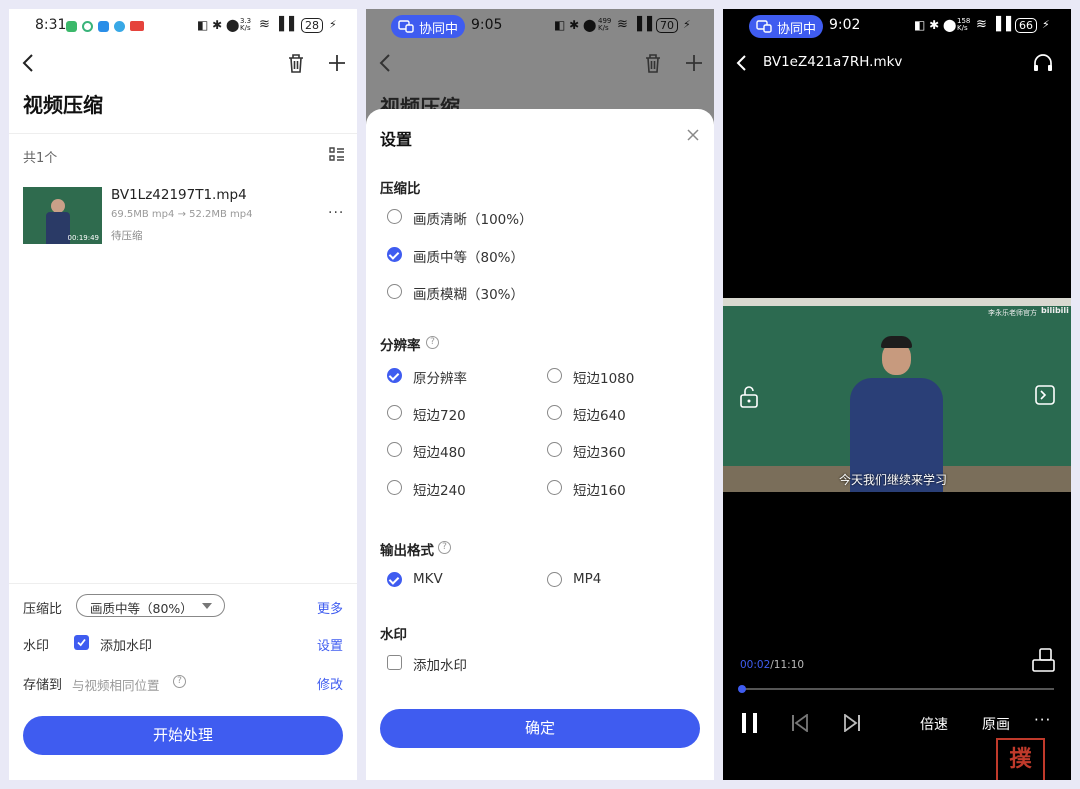 The height and width of the screenshot is (789, 1080). I want to click on sheet-title: 设置, so click(396, 139).